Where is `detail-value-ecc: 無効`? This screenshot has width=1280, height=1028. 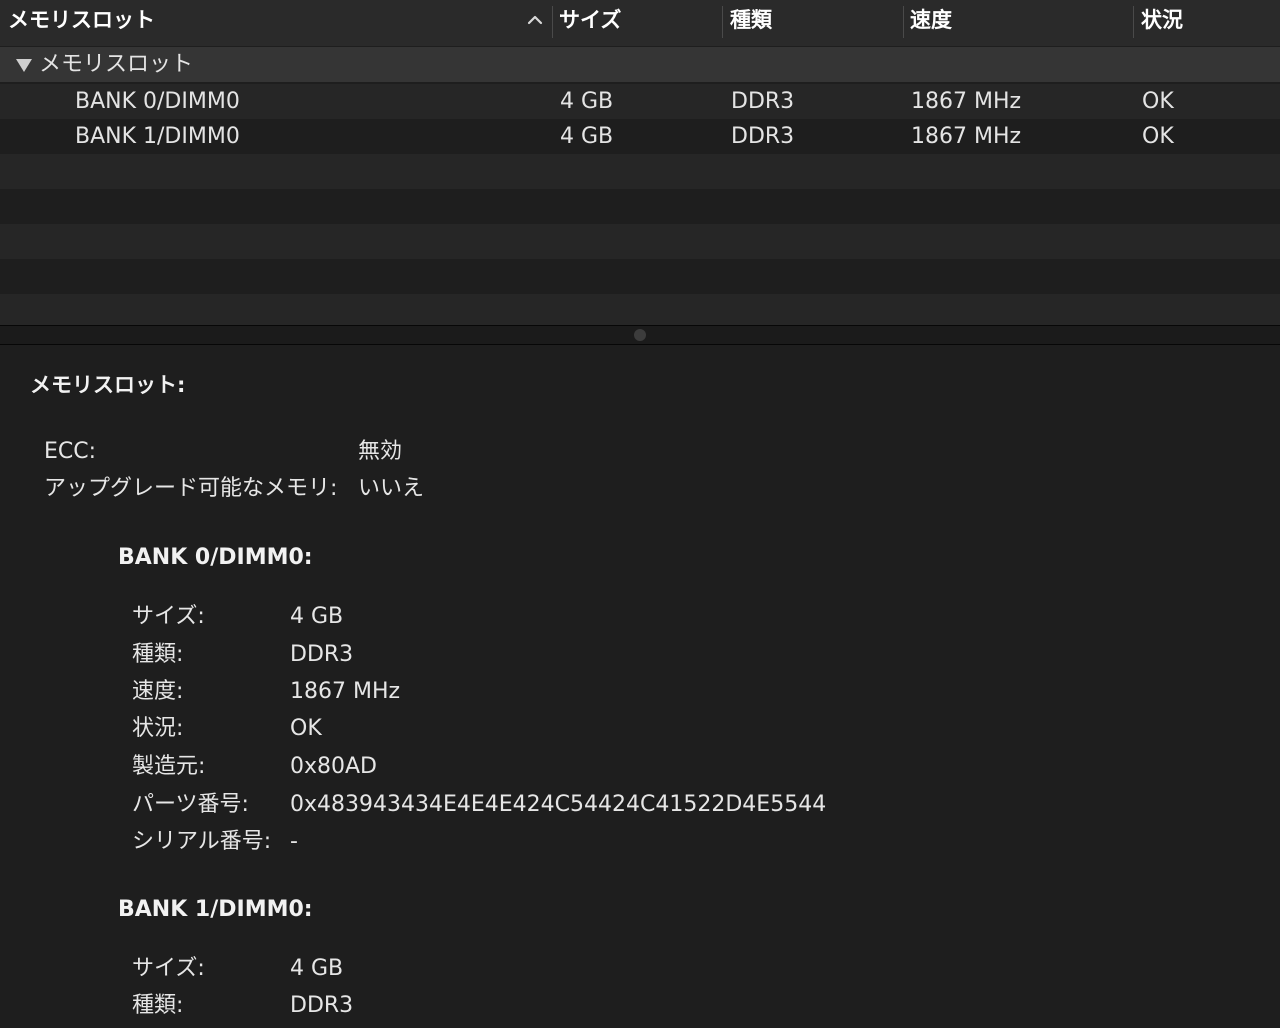 detail-value-ecc: 無効 is located at coordinates (380, 451).